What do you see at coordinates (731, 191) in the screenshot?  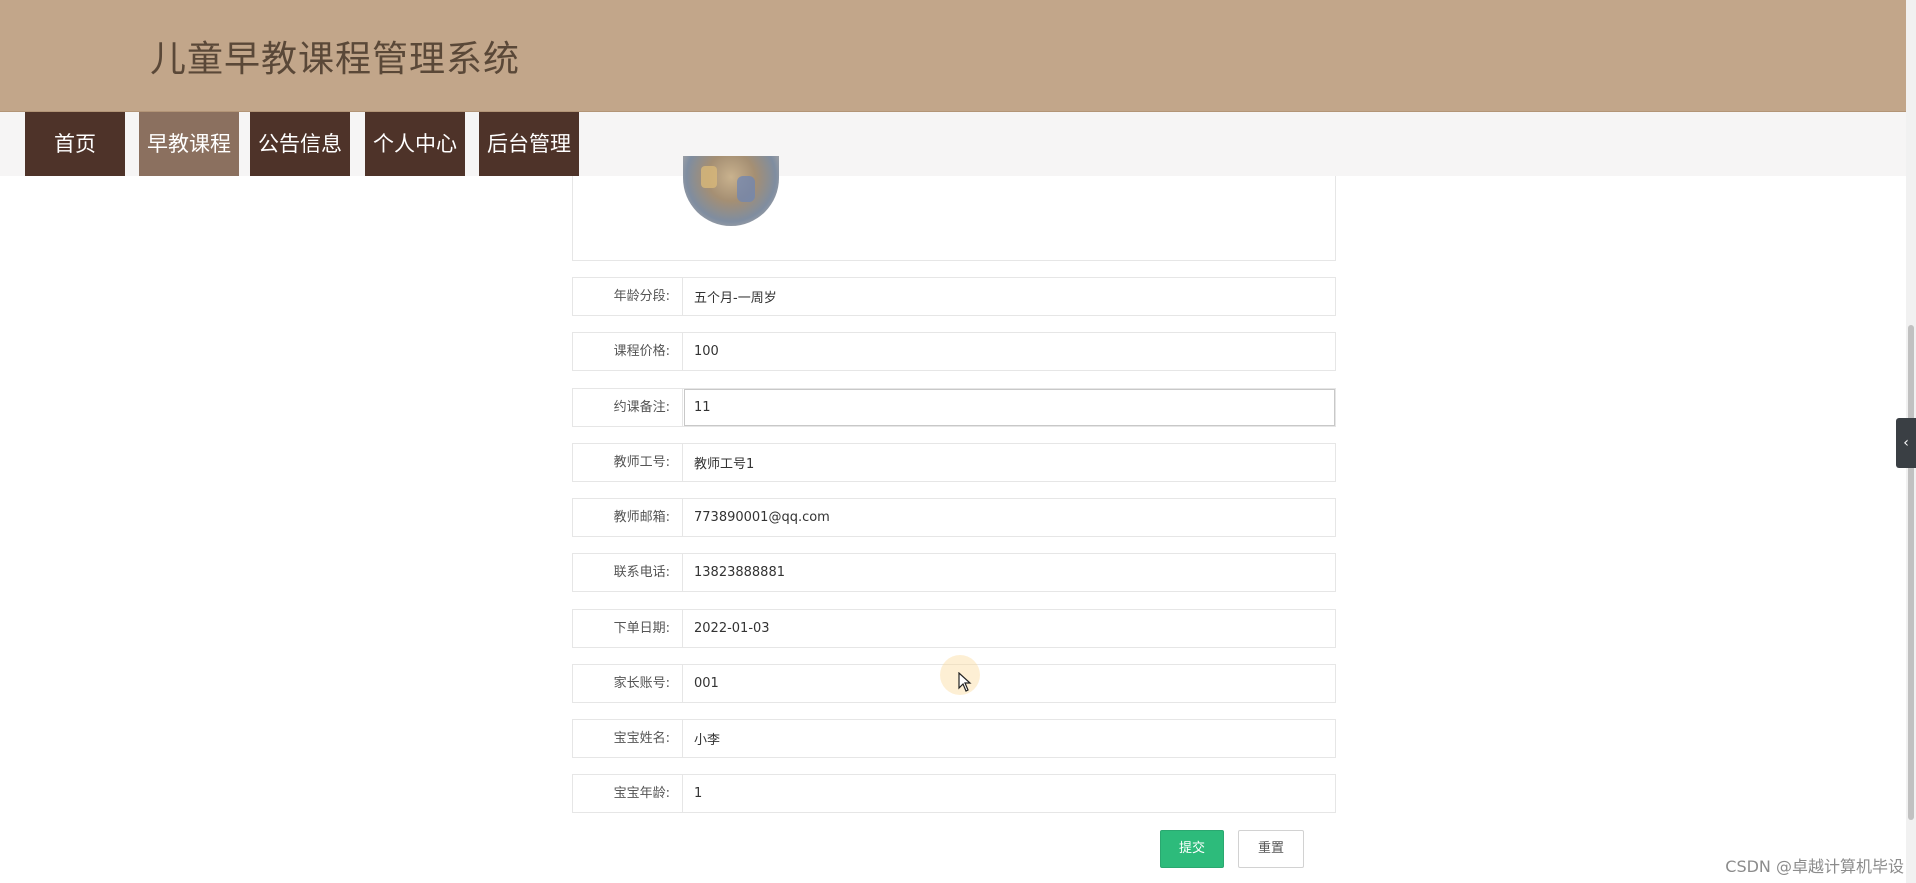 I see `course-image` at bounding box center [731, 191].